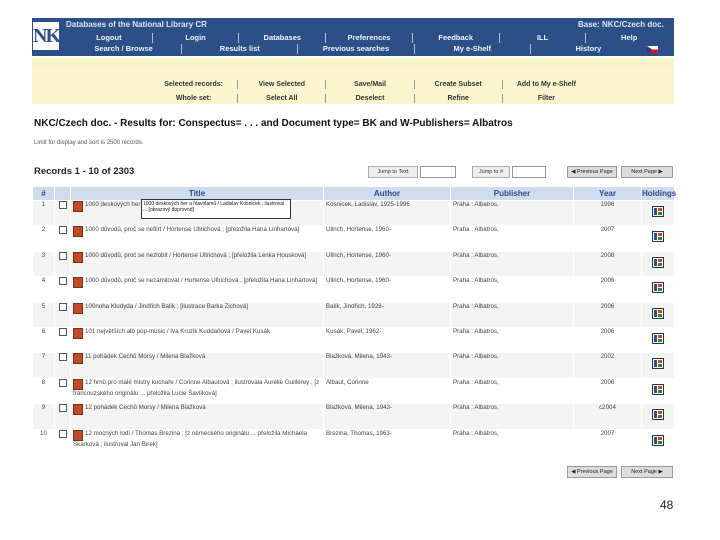 The width and height of the screenshot is (720, 540). What do you see at coordinates (592, 472) in the screenshot?
I see `previous-page-button-bottom: ◀ Previous Page` at bounding box center [592, 472].